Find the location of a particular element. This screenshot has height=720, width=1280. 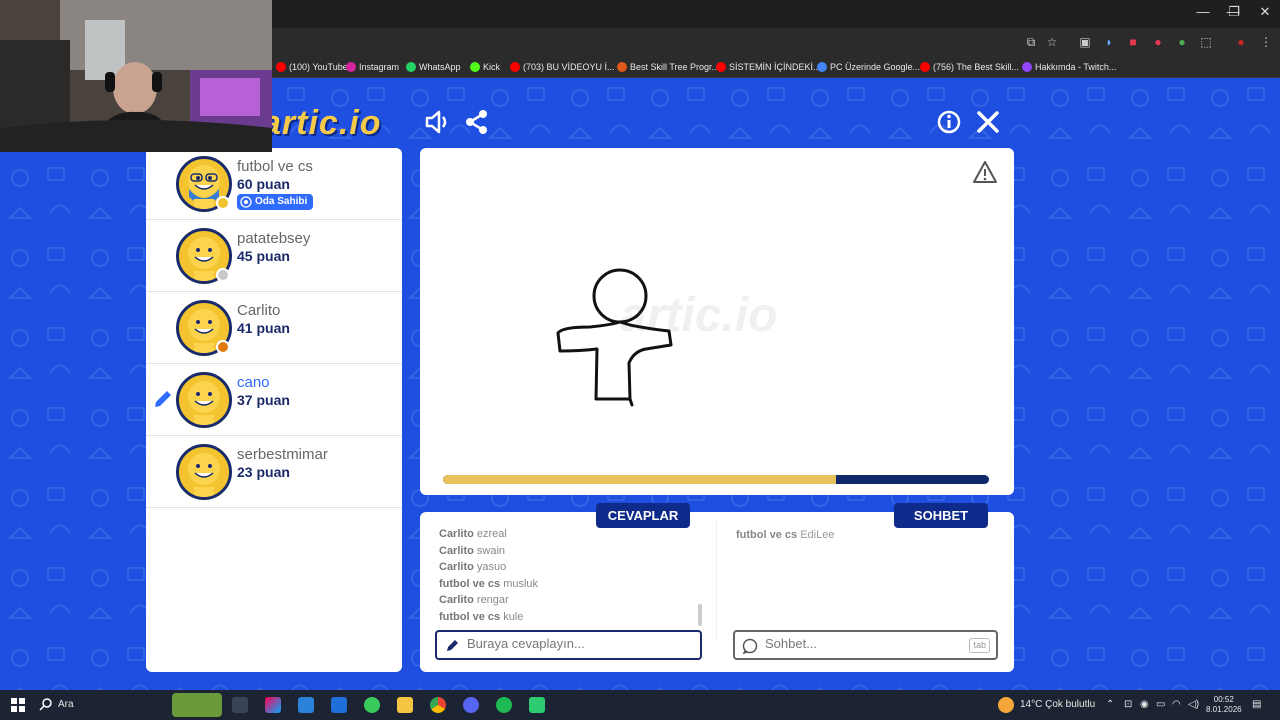

minimize-button: — is located at coordinates (1203, 11).